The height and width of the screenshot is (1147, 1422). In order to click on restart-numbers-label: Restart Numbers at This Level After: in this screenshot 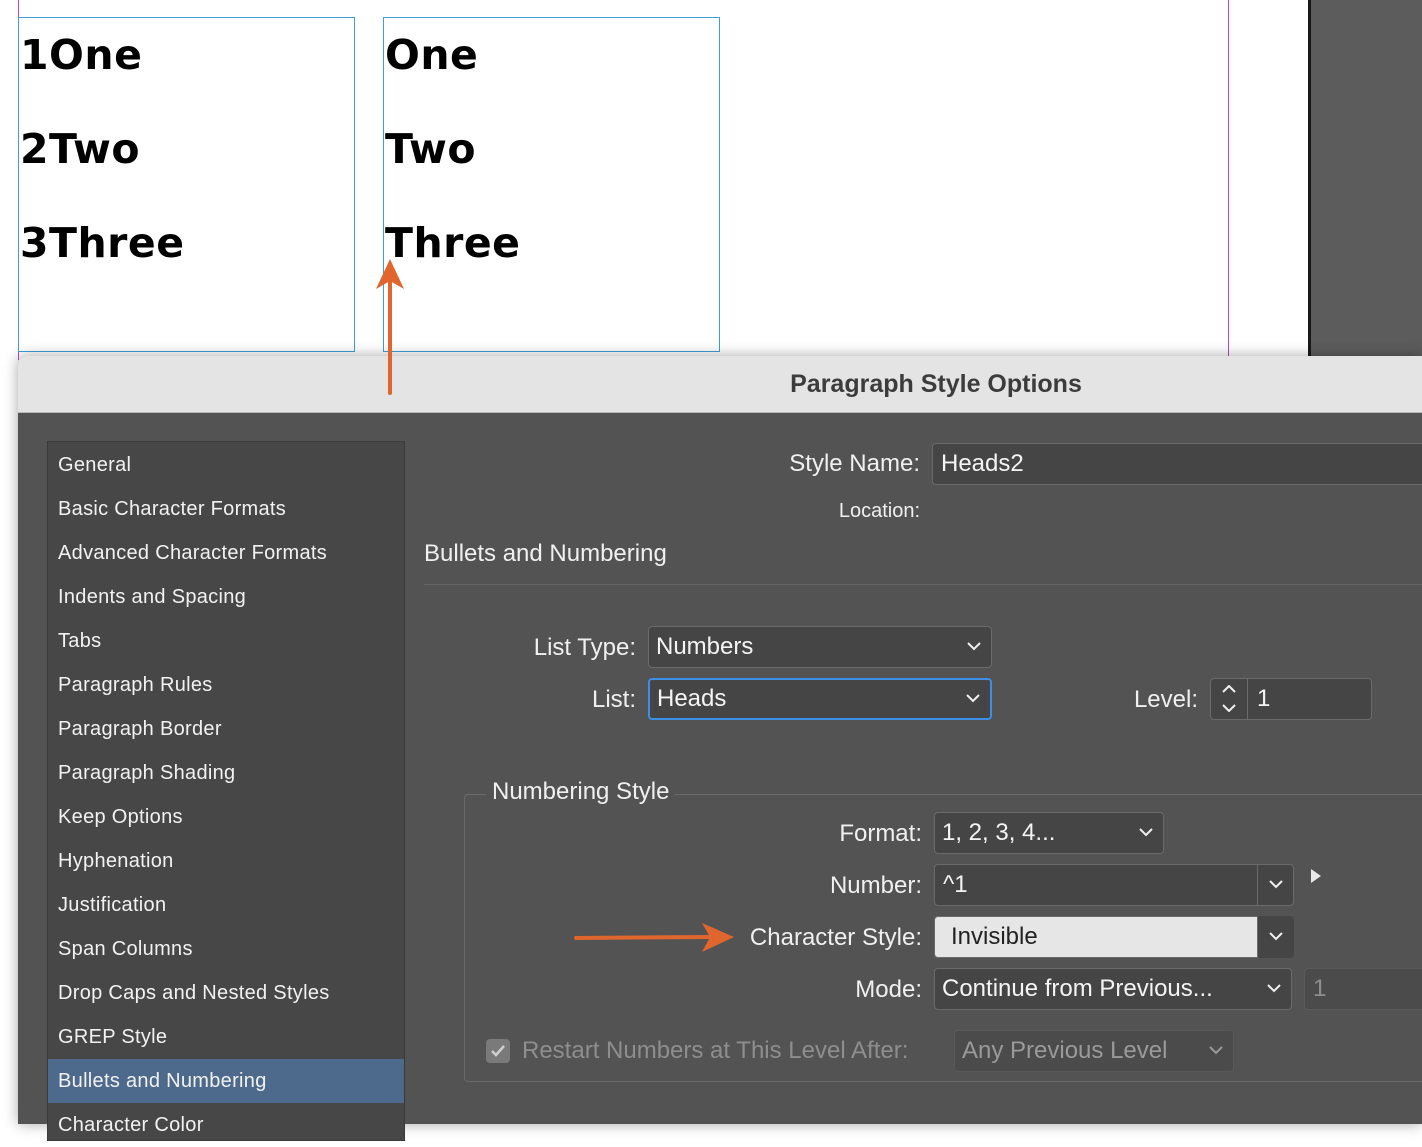, I will do `click(715, 1050)`.